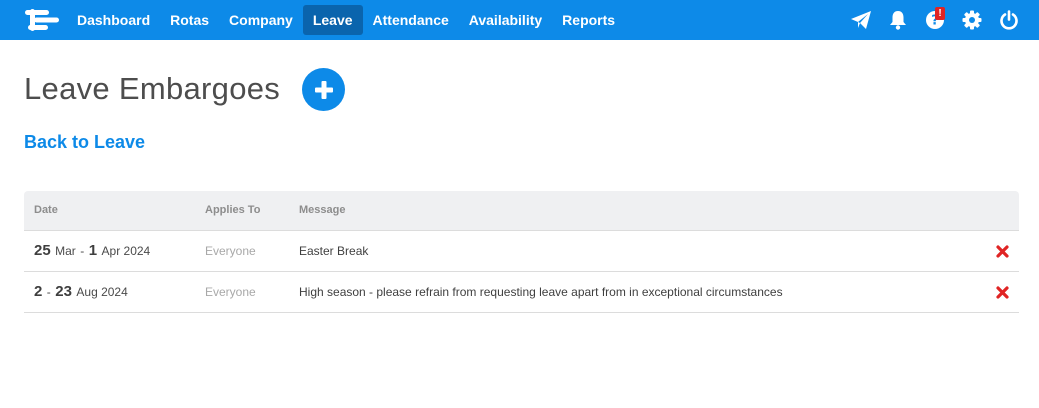  I want to click on embargo-date: 2 - 23 Aug 2024, so click(81, 292).